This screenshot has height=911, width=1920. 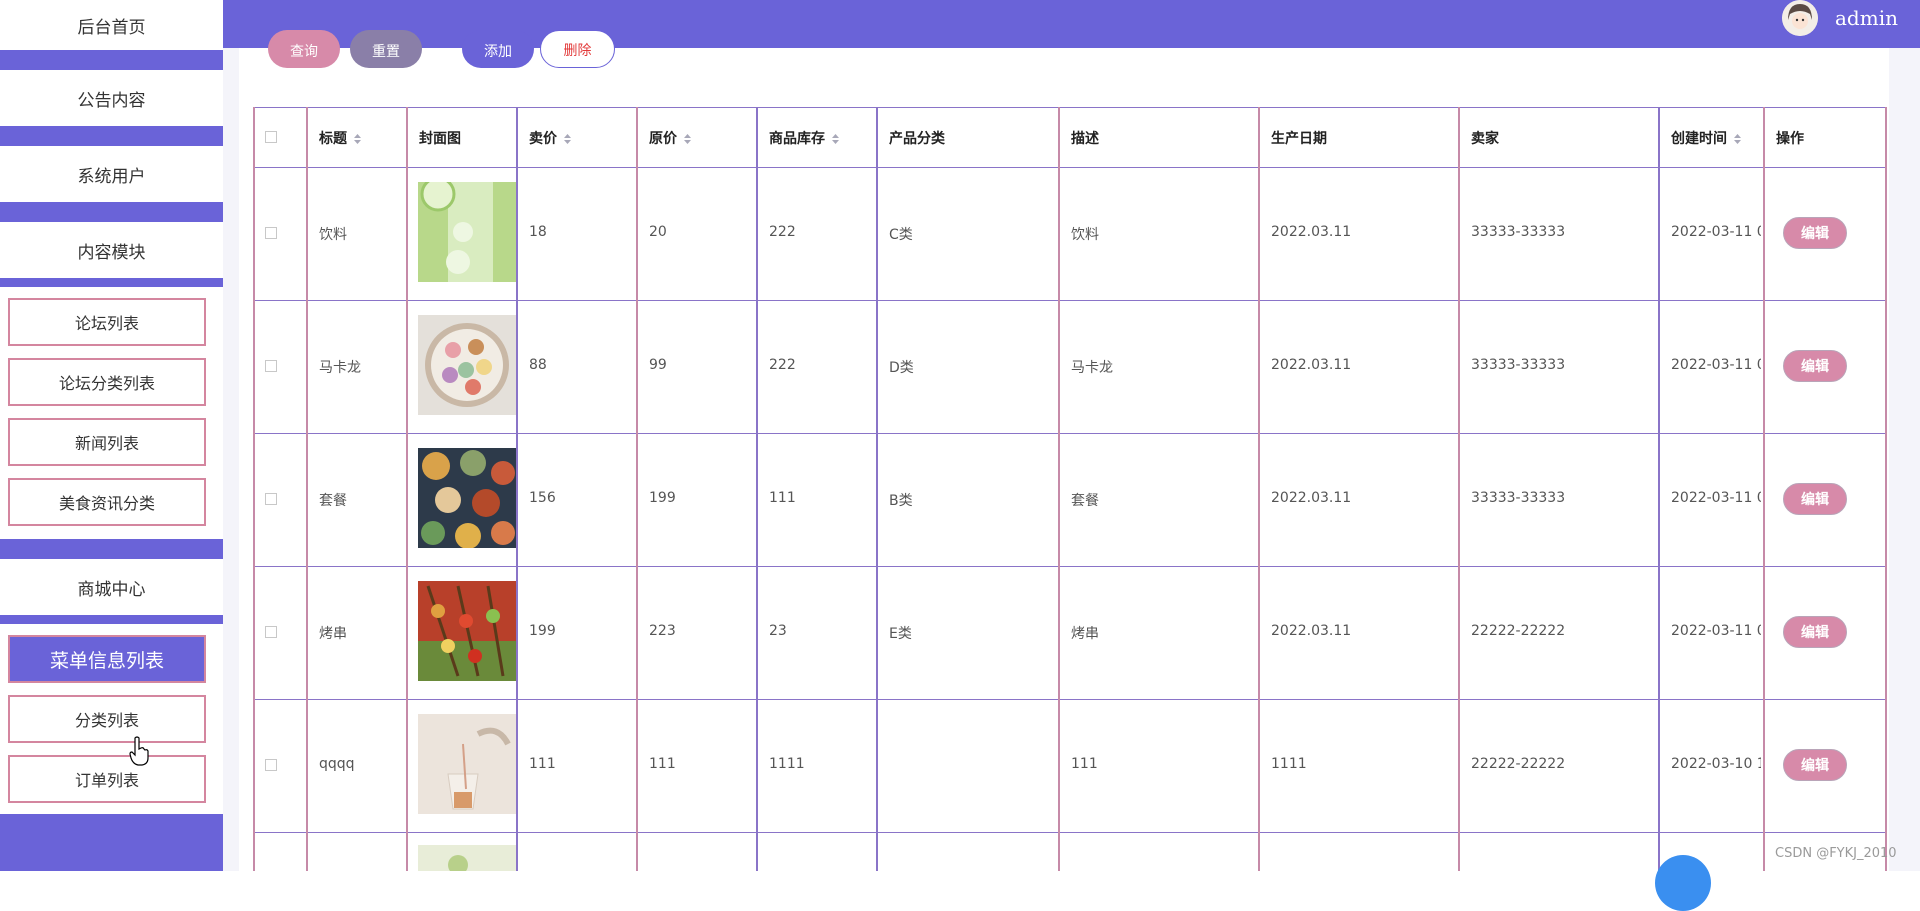 I want to click on cell-stock: 111, so click(x=782, y=498).